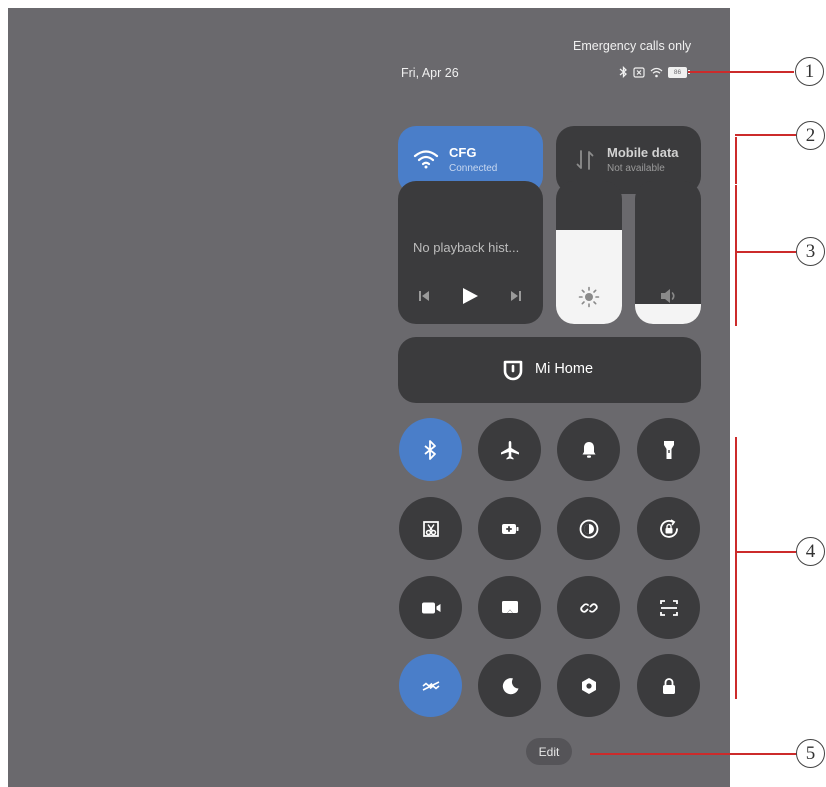  I want to click on flashlight-icon, so click(668, 449).